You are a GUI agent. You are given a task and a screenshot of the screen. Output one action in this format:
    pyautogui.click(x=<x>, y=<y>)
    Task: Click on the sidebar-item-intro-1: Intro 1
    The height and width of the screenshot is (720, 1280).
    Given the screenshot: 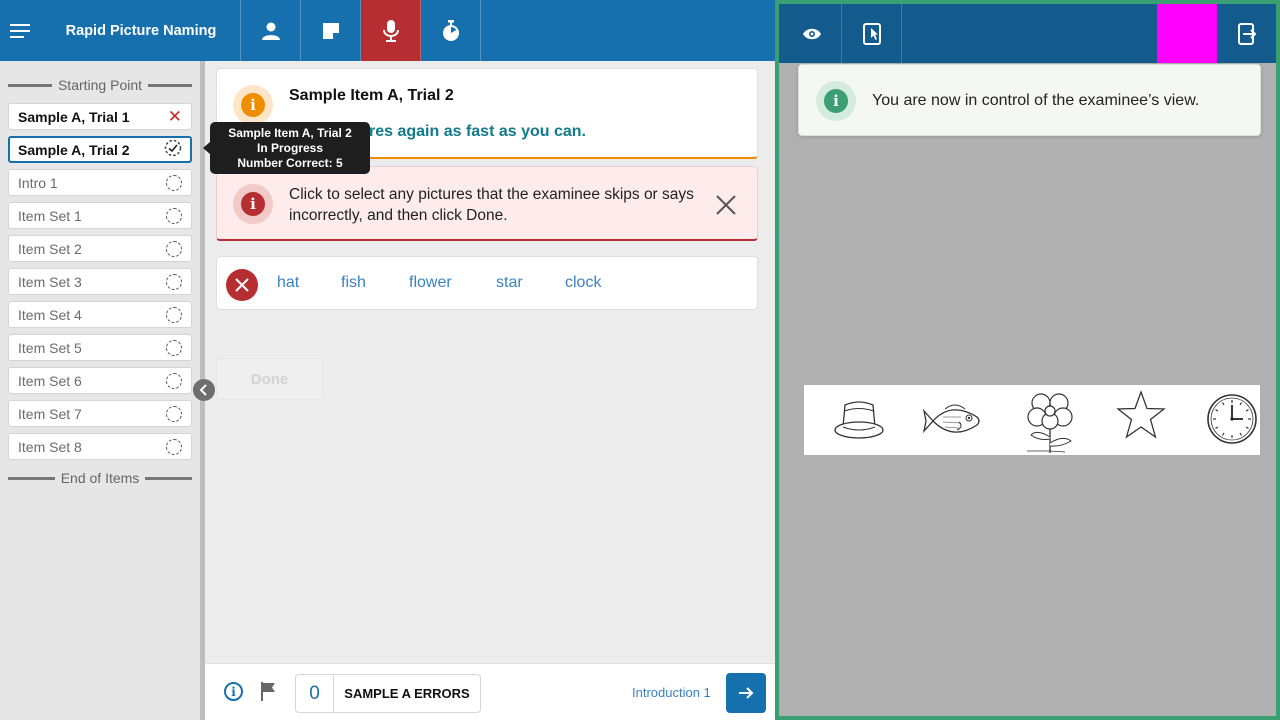 What is the action you would take?
    pyautogui.click(x=100, y=182)
    